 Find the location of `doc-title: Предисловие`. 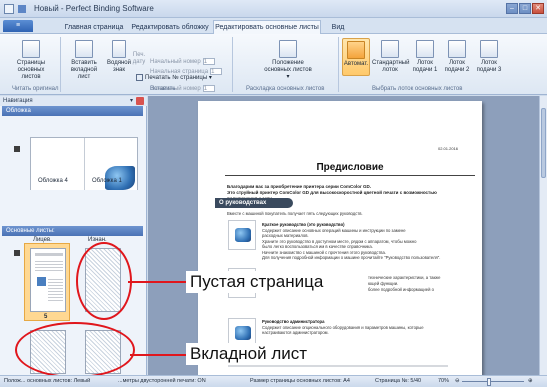

doc-title: Предисловие is located at coordinates (350, 169).